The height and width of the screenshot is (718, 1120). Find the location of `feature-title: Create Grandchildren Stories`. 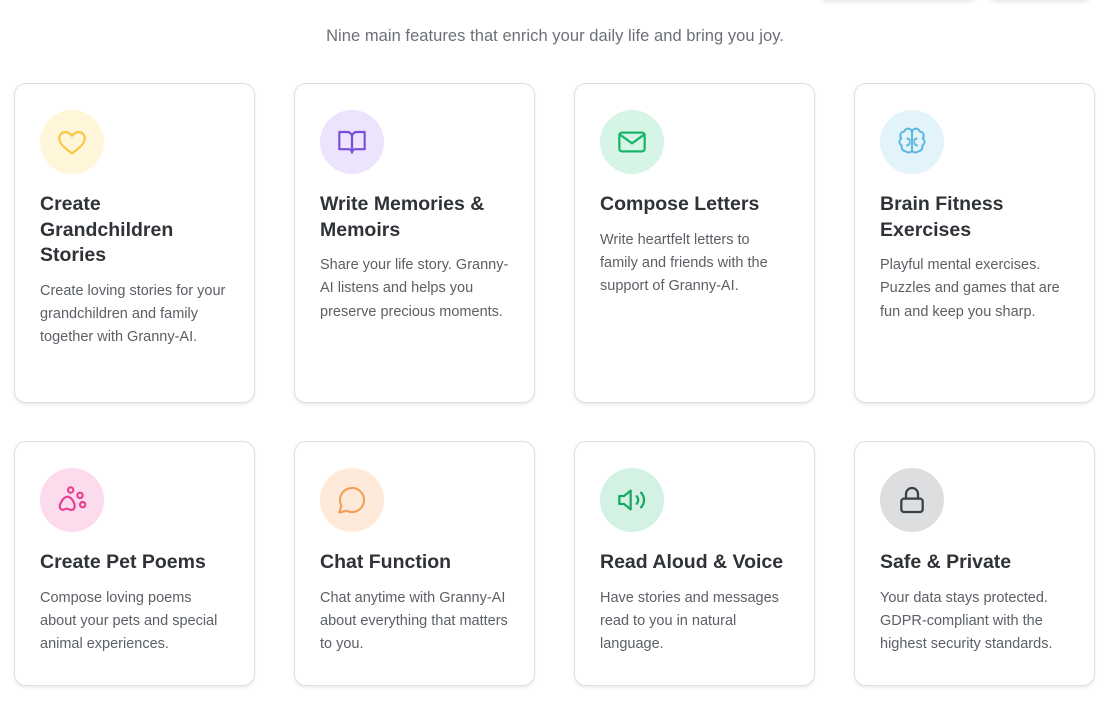

feature-title: Create Grandchildren Stories is located at coordinates (107, 229).